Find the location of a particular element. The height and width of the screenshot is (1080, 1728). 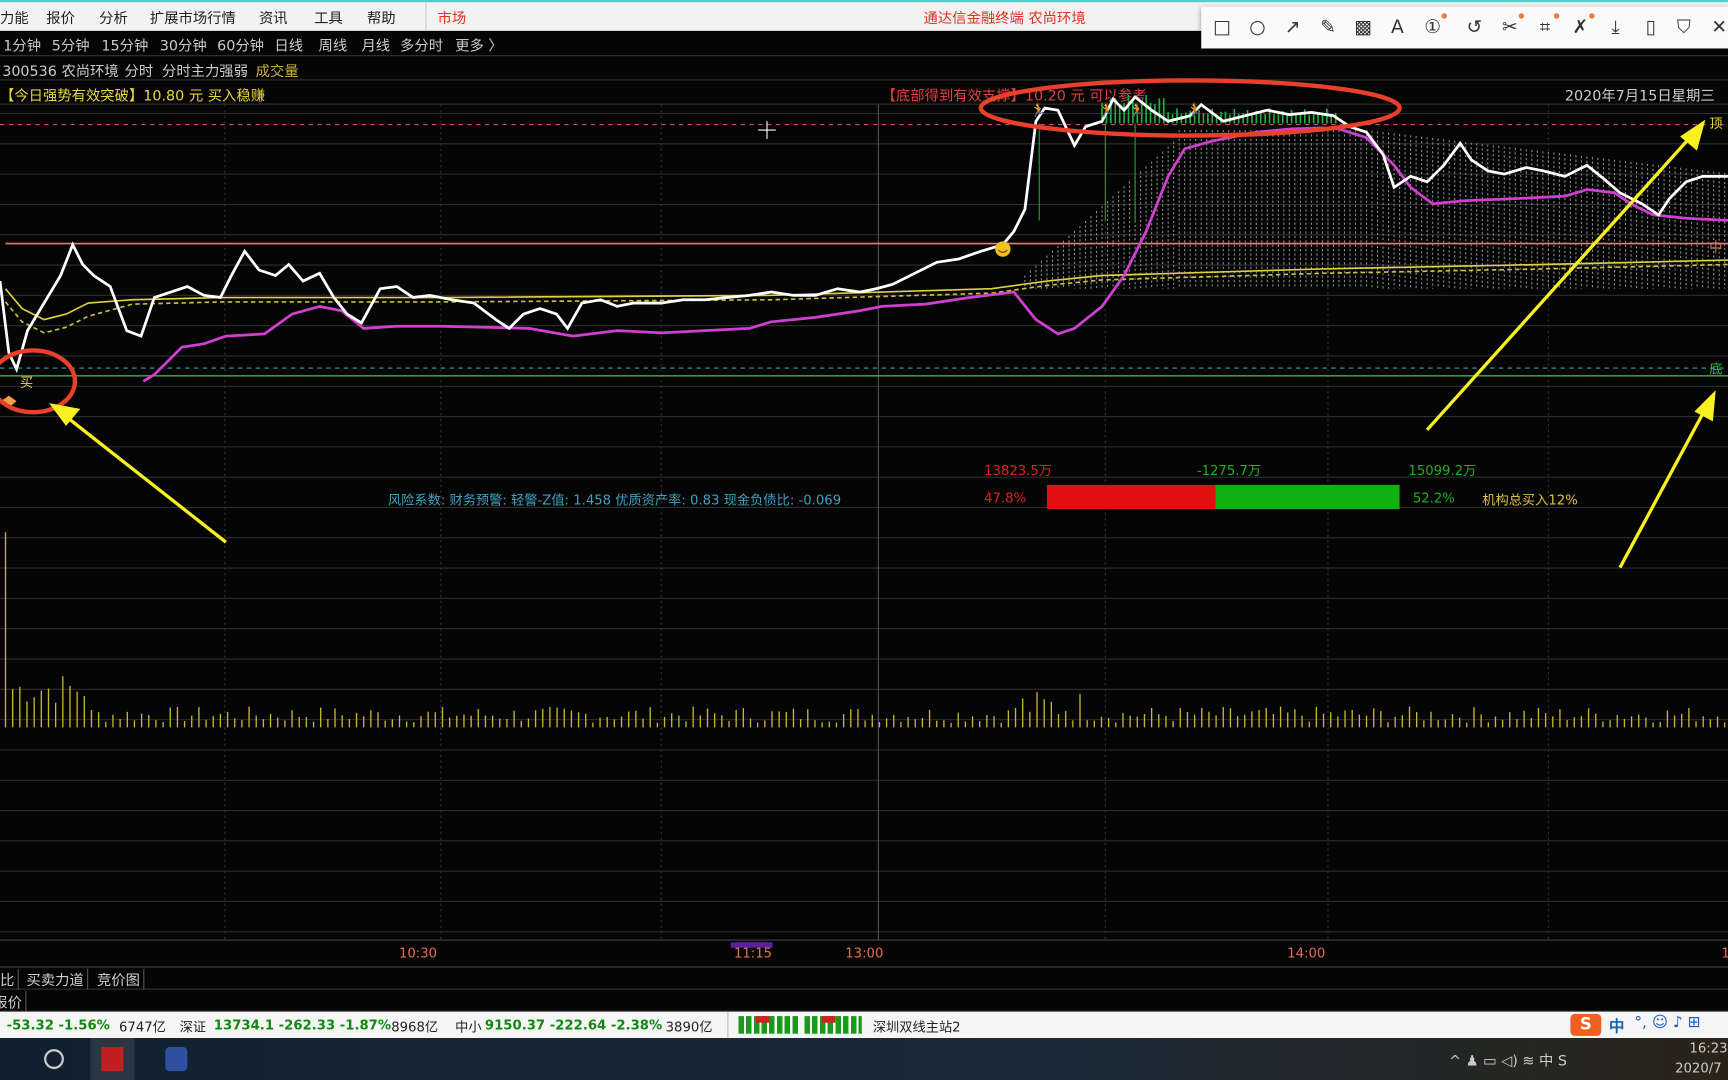

number-icon: ① is located at coordinates (1434, 26).